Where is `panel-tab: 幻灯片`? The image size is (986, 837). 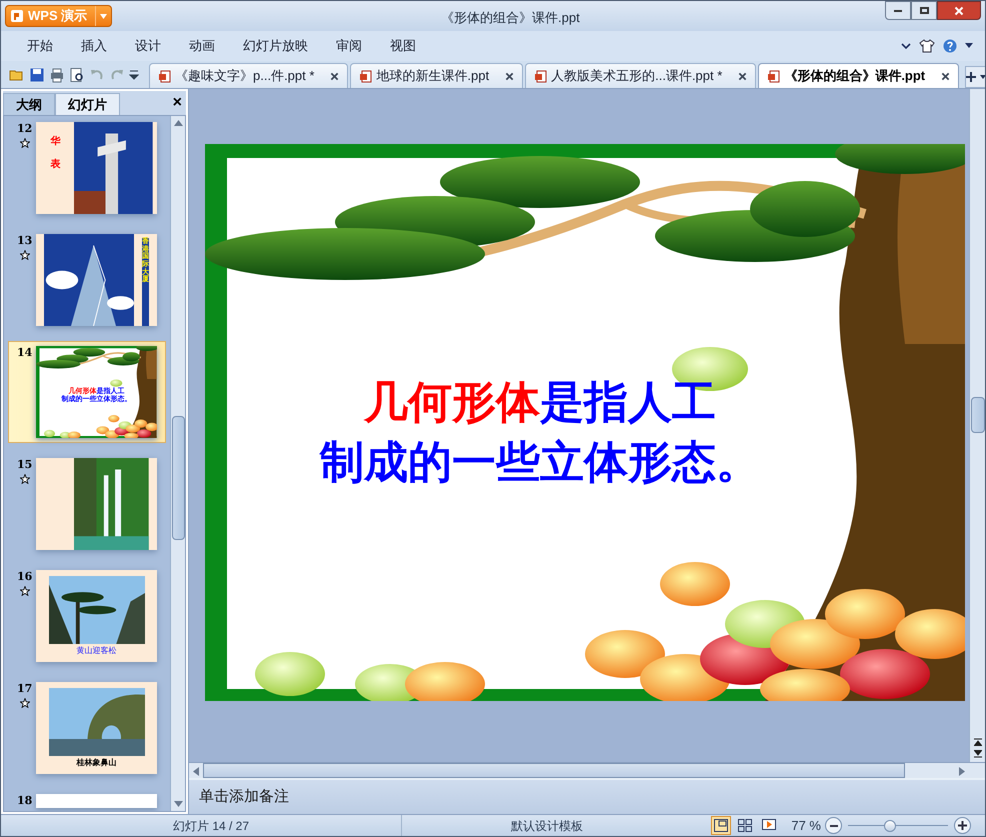
panel-tab: 幻灯片 is located at coordinates (87, 104).